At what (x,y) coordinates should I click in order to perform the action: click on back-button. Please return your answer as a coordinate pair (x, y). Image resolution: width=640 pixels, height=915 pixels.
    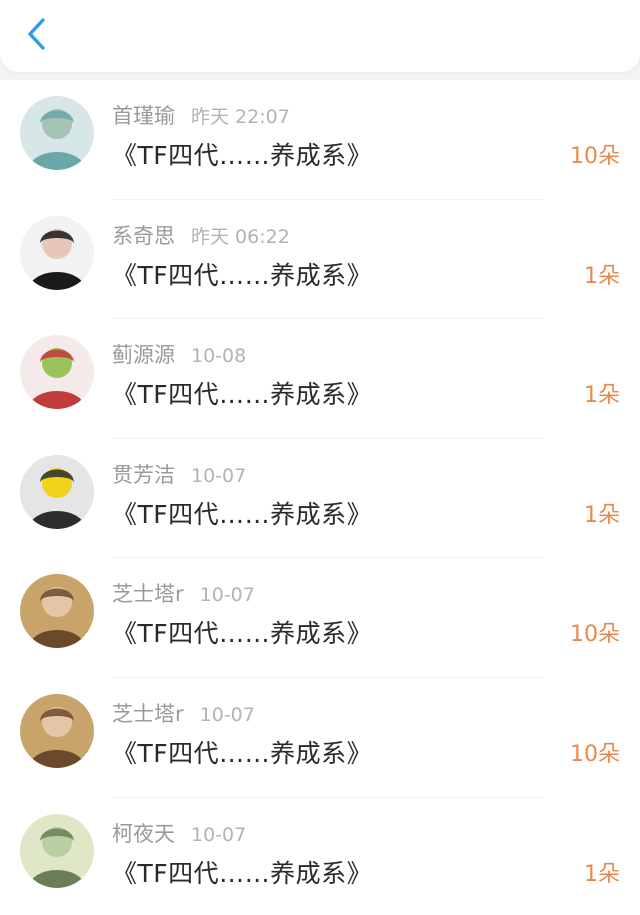
    Looking at the image, I should click on (36, 36).